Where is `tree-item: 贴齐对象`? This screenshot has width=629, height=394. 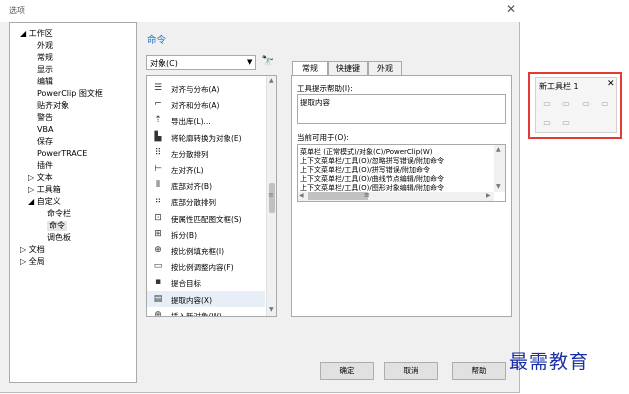 tree-item: 贴齐对象 is located at coordinates (53, 106).